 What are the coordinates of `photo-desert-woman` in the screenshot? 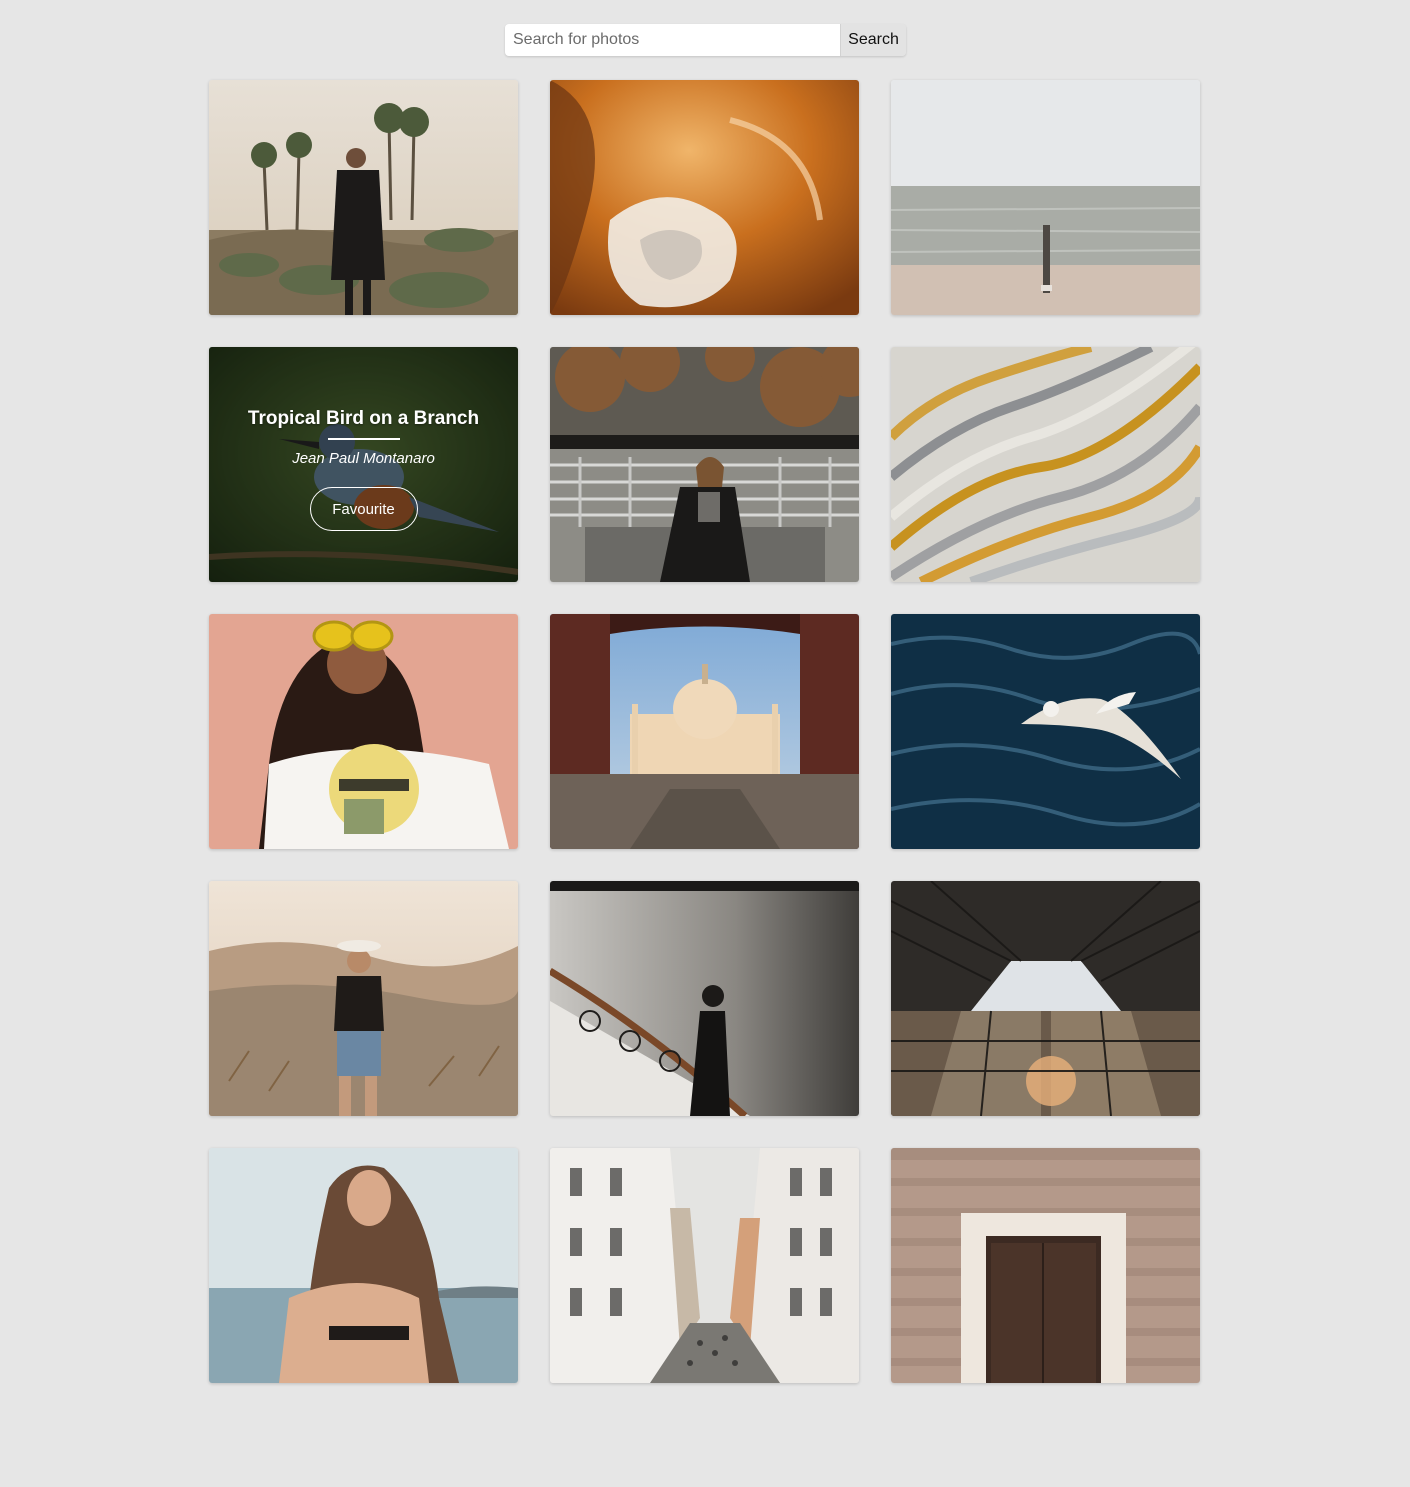 It's located at (363, 197).